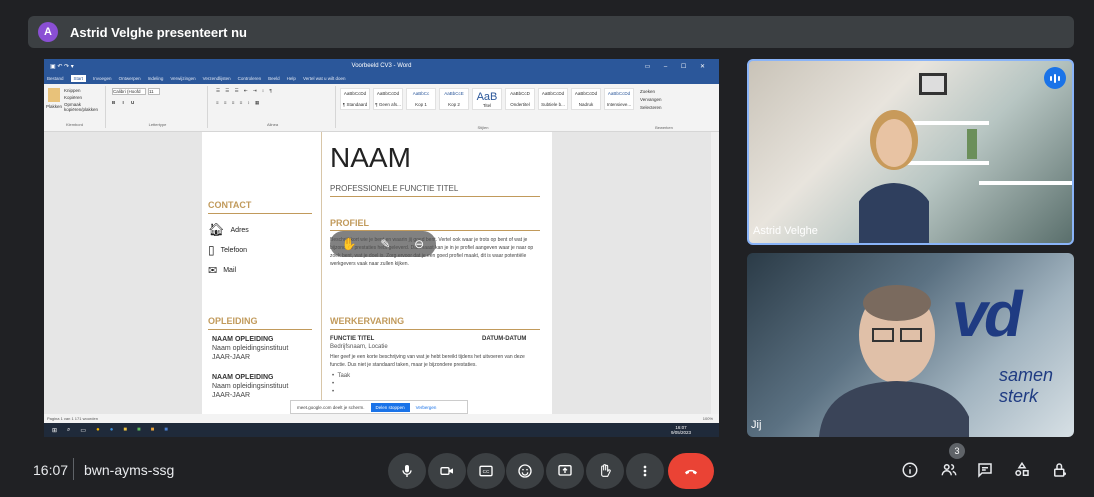 Image resolution: width=1094 pixels, height=497 pixels. I want to click on camera-icon, so click(446, 471).